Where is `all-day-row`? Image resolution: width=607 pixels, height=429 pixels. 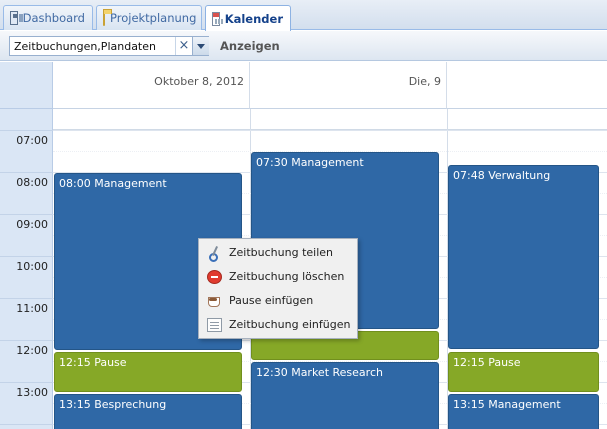 all-day-row is located at coordinates (330, 119).